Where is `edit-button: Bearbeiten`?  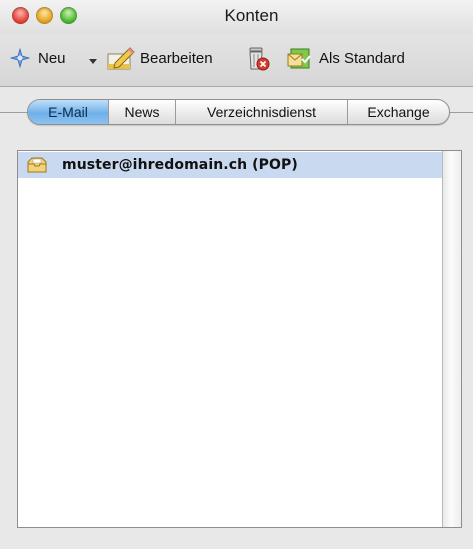
edit-button: Bearbeiten is located at coordinates (159, 58).